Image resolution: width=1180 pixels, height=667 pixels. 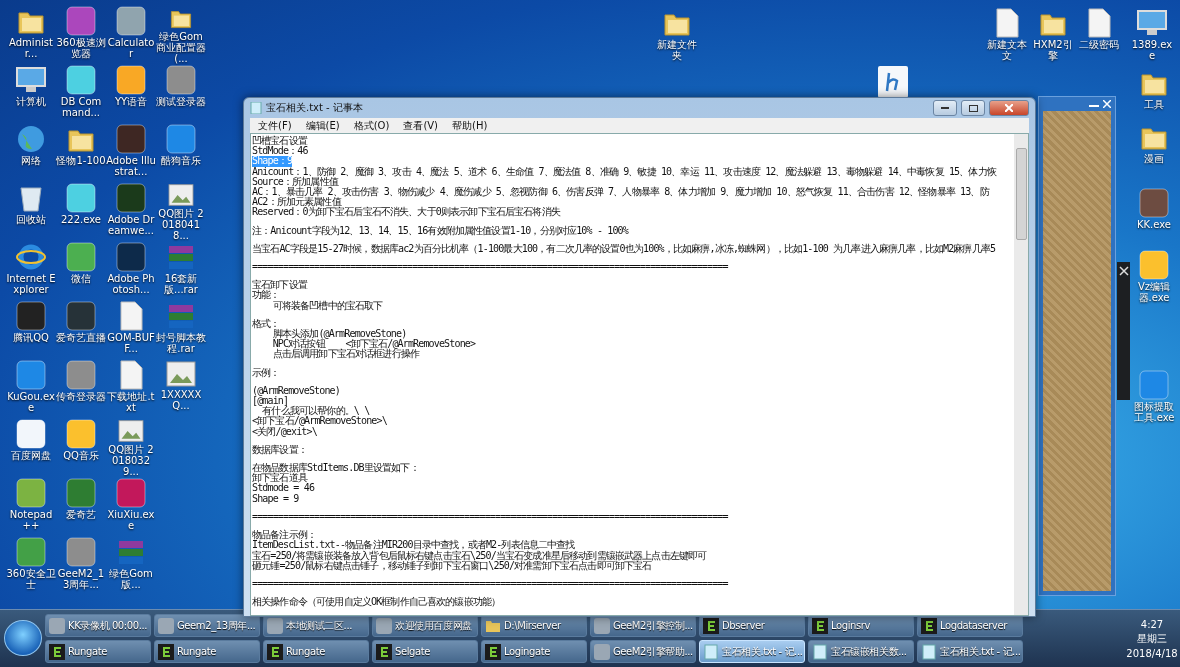 What do you see at coordinates (345, 354) in the screenshot?
I see `text-line: 点击后调用卸下宝石对话框进行操作` at bounding box center [345, 354].